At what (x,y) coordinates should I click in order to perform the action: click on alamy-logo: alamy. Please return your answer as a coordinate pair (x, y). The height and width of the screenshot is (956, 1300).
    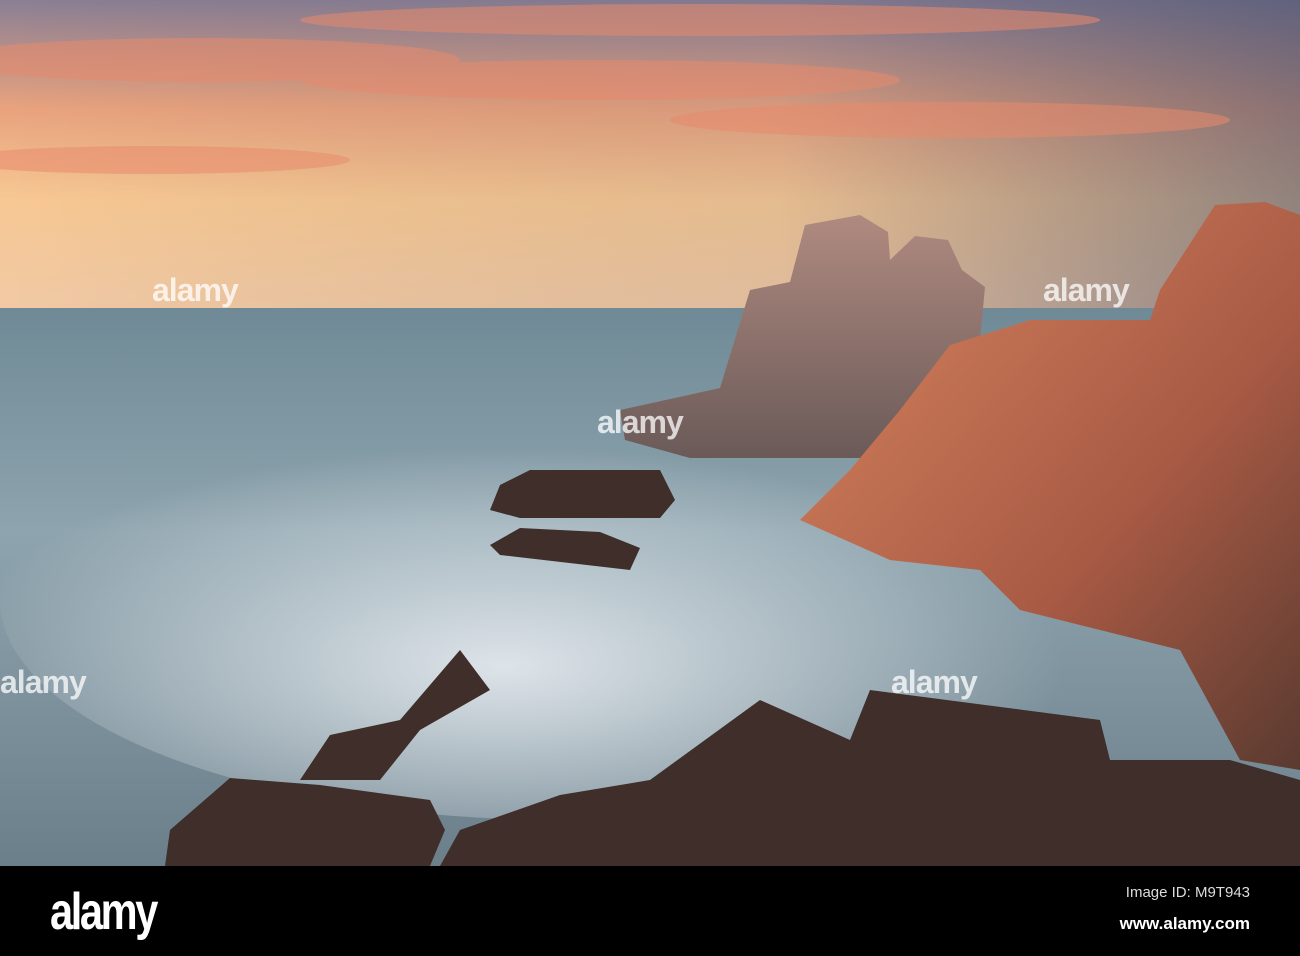
    Looking at the image, I should click on (104, 912).